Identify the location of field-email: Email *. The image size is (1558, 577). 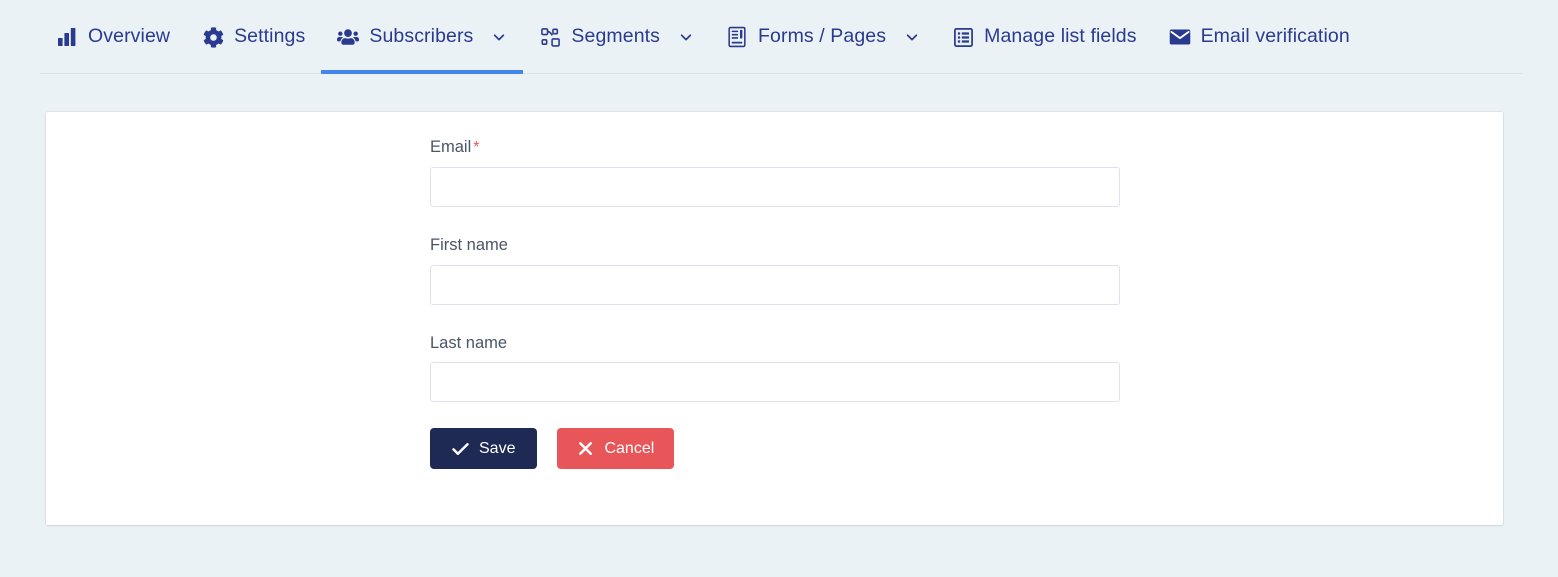
(775, 172).